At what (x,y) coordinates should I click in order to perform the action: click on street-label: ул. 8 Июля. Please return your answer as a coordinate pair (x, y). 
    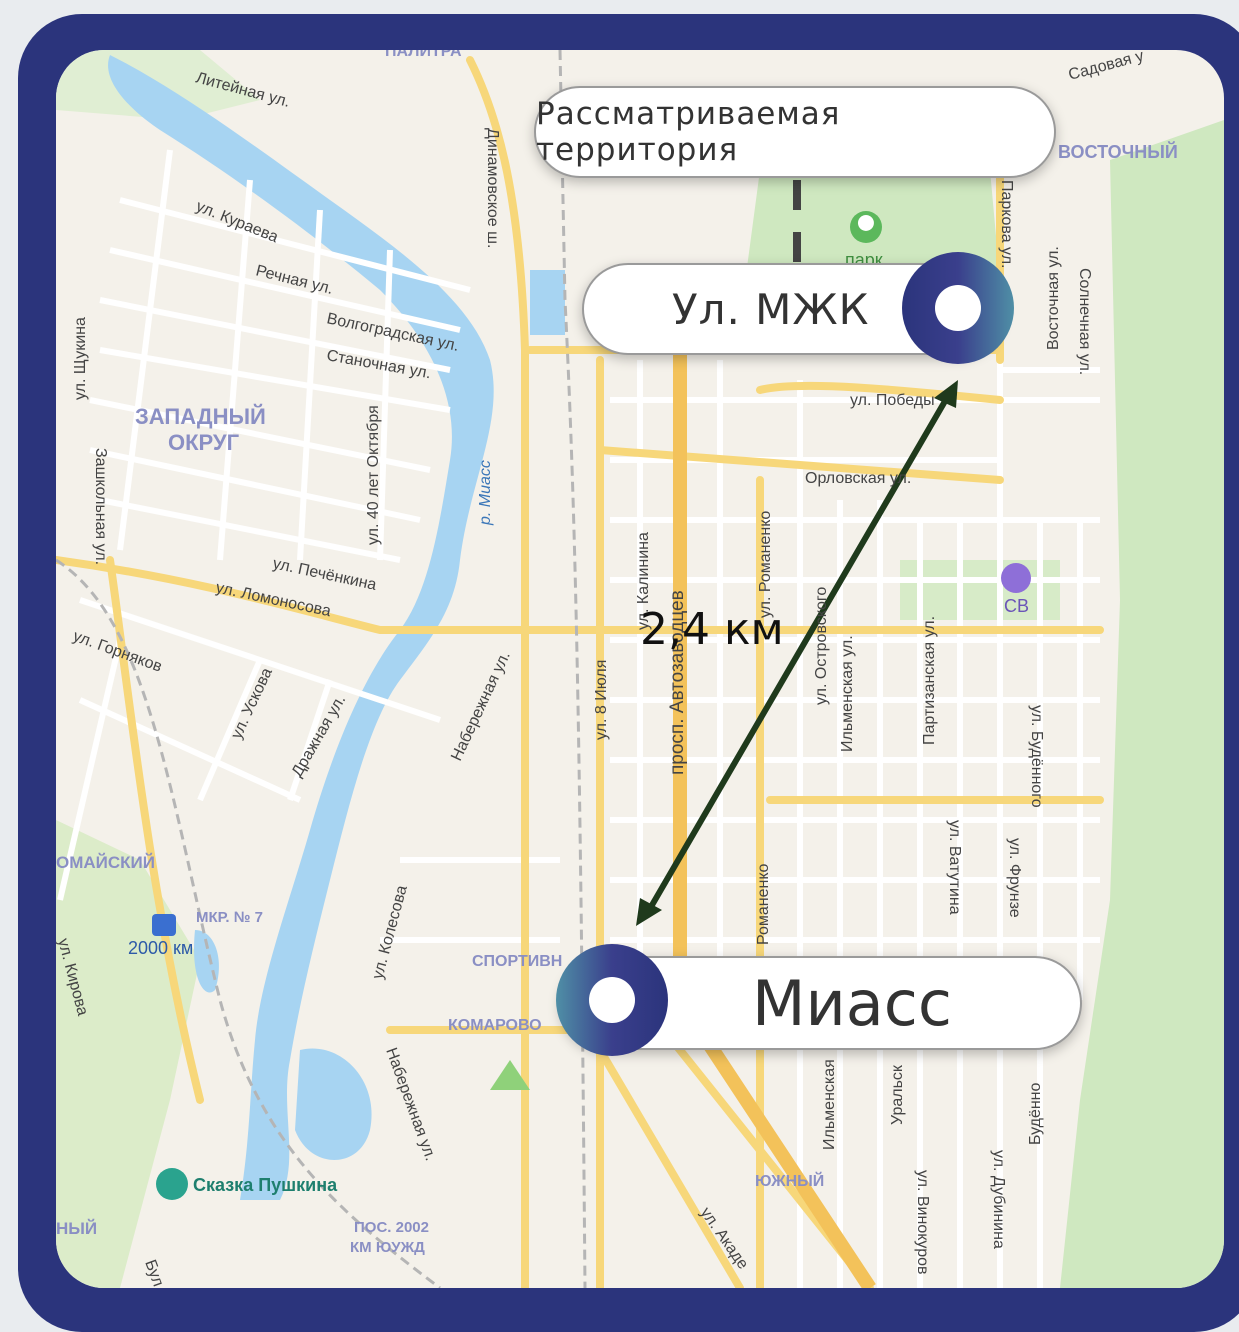
    Looking at the image, I should click on (601, 700).